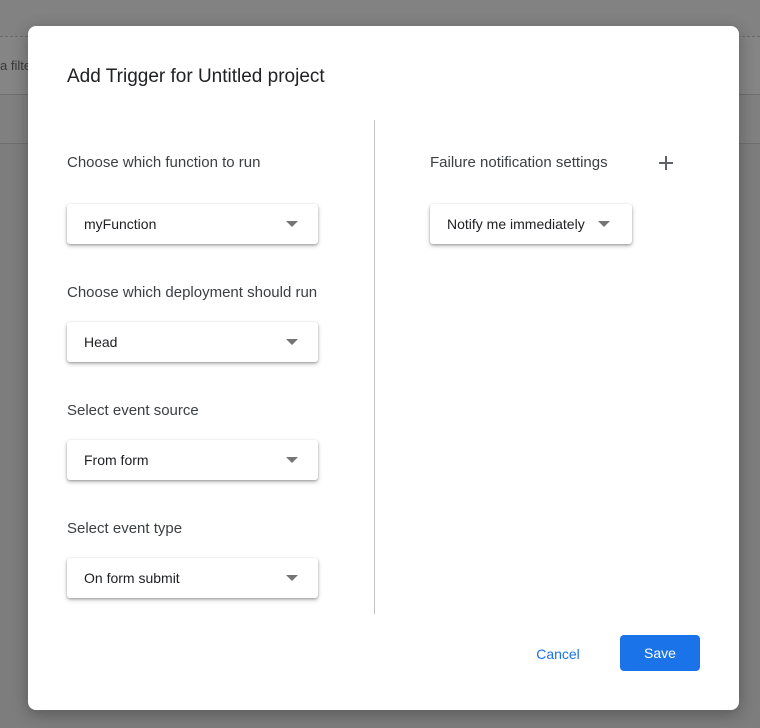 This screenshot has height=728, width=760. I want to click on failure-notification-label: Failure notification settings, so click(519, 162).